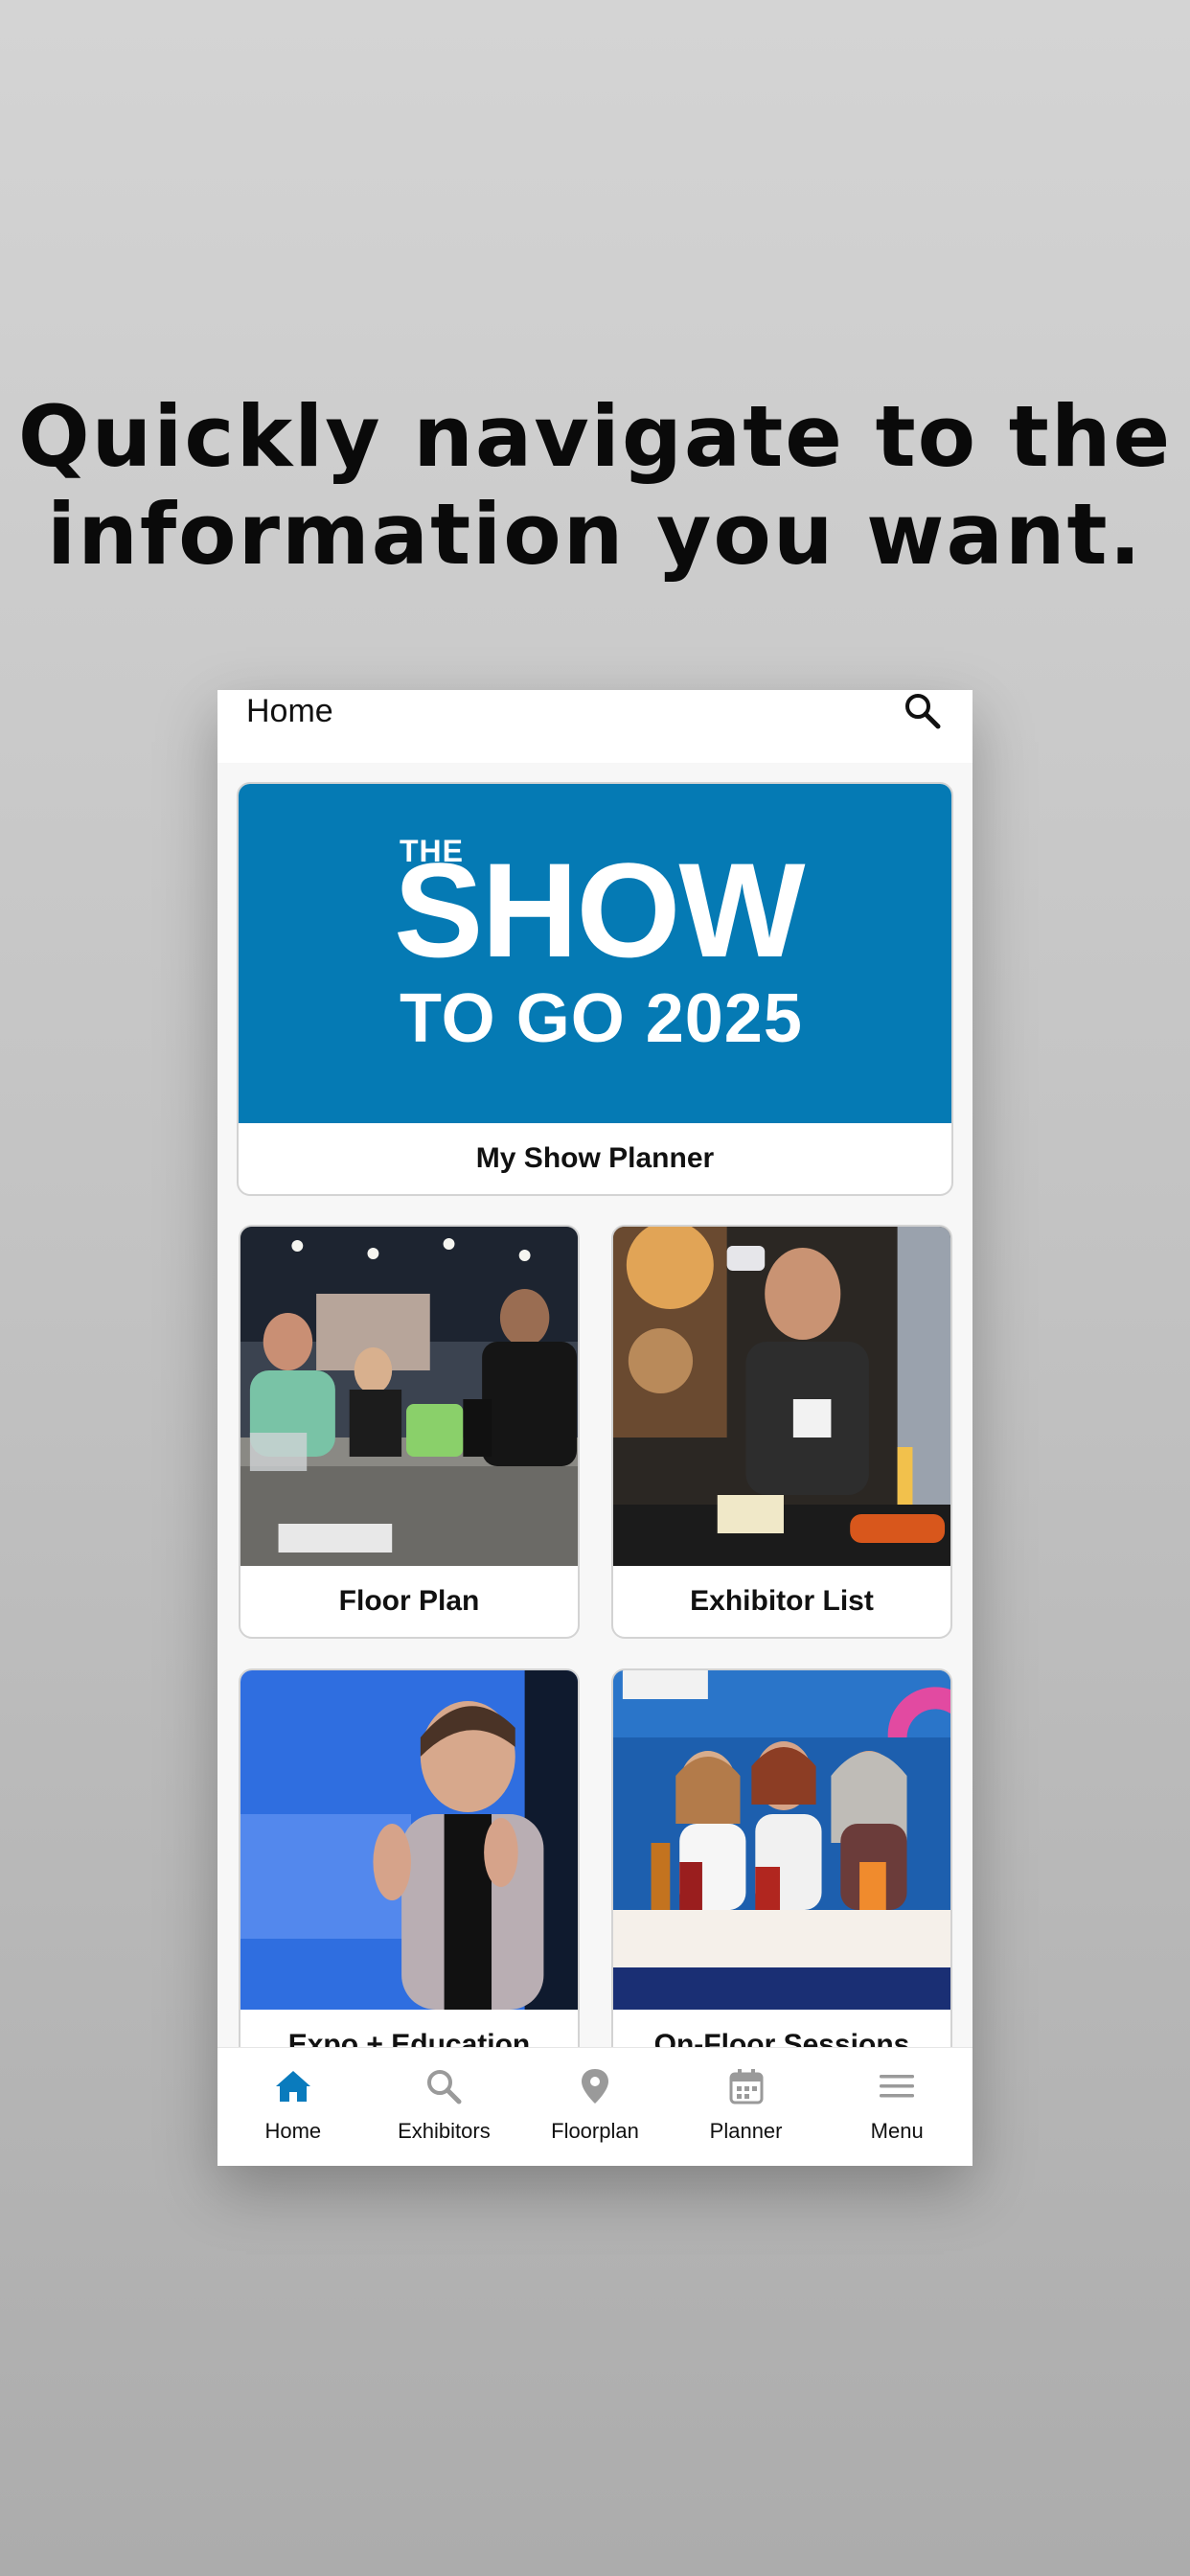  What do you see at coordinates (595, 436) in the screenshot?
I see `headline-line-1: Quickly navigate to the` at bounding box center [595, 436].